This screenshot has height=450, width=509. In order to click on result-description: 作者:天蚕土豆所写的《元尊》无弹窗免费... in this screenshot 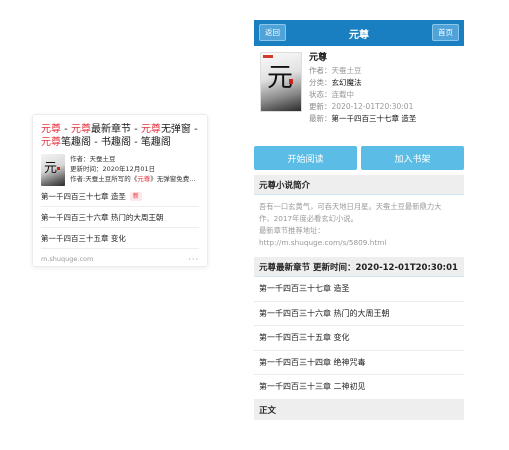, I will do `click(133, 179)`.